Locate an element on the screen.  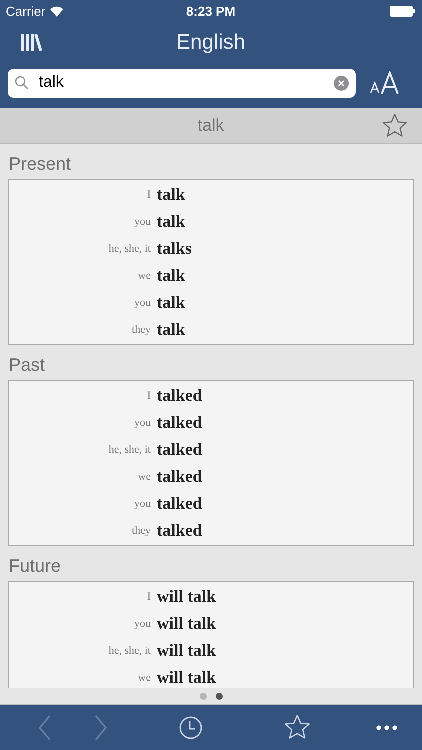
clear-button is located at coordinates (341, 83).